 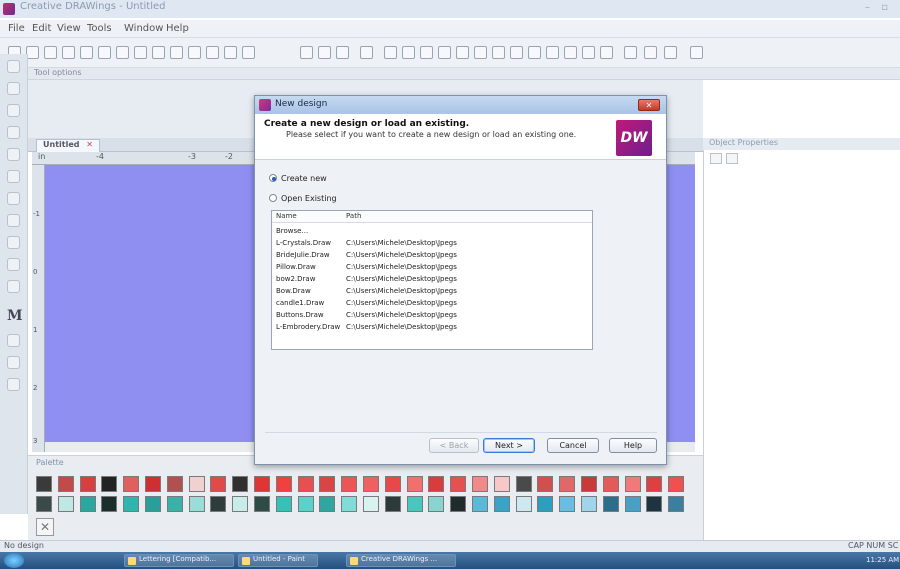 I want to click on redo-icon, so click(x=158, y=52).